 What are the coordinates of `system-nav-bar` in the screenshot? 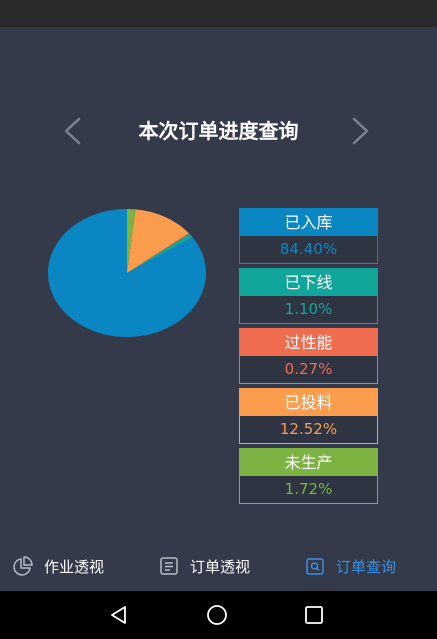 It's located at (218, 615).